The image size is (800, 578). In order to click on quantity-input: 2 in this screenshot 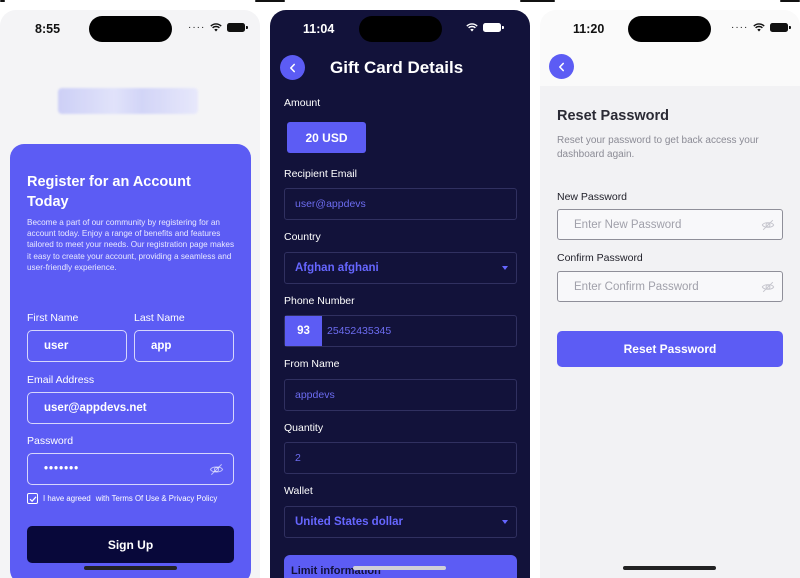, I will do `click(400, 458)`.